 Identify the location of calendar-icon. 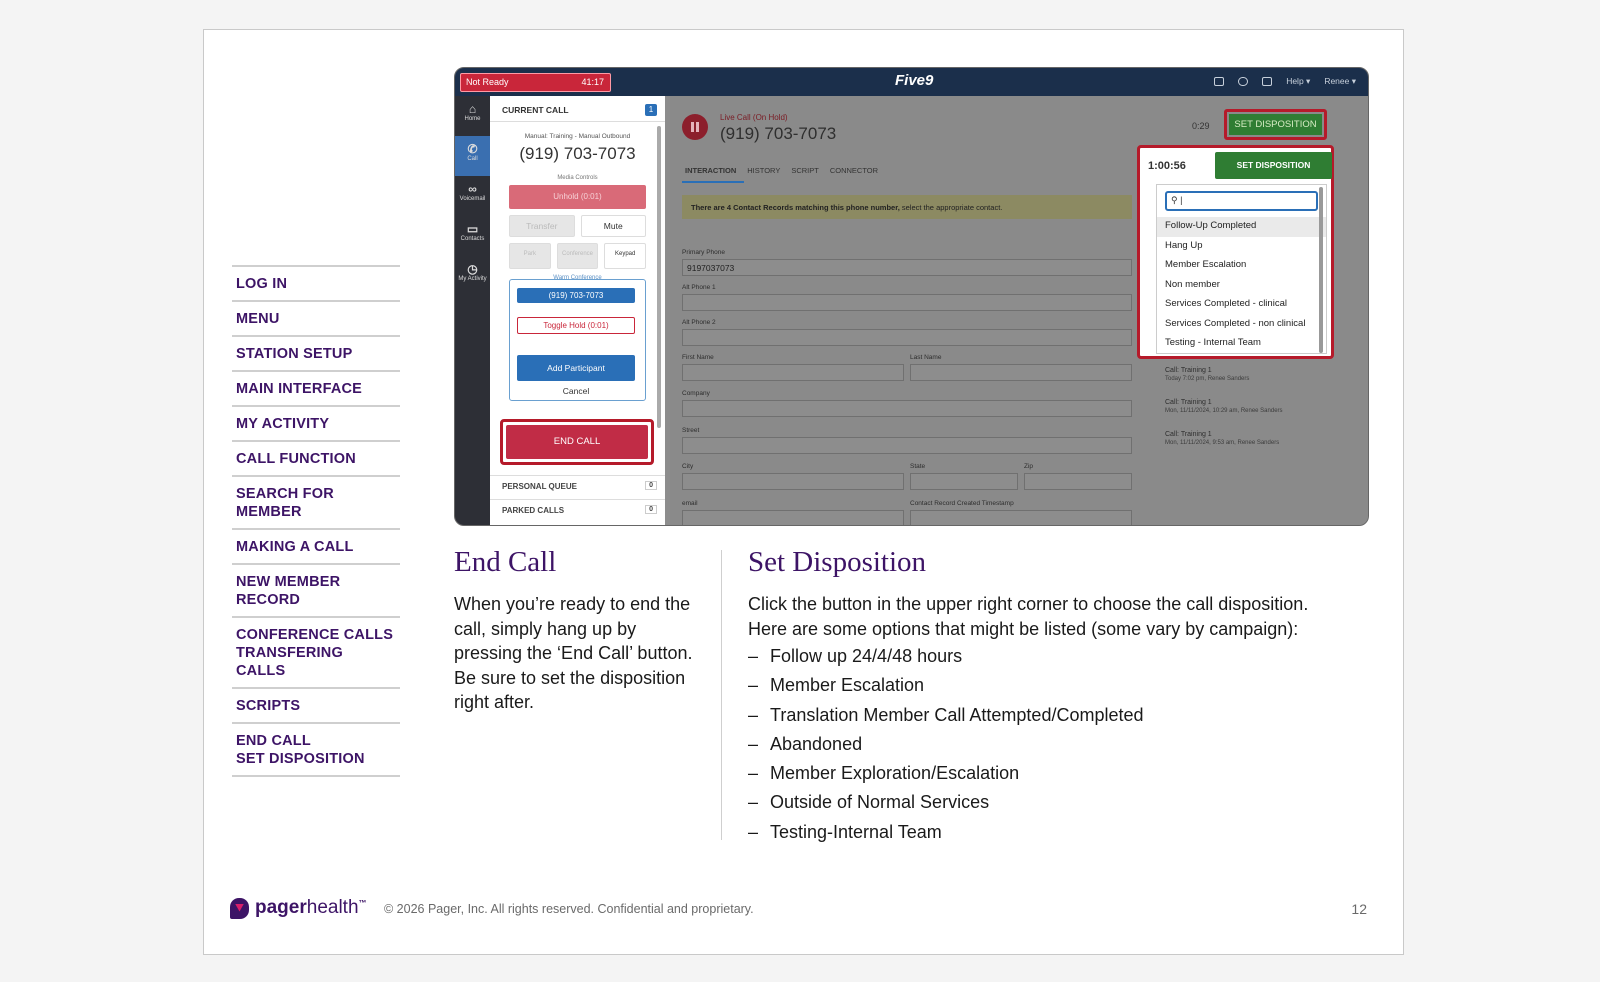
(1267, 81).